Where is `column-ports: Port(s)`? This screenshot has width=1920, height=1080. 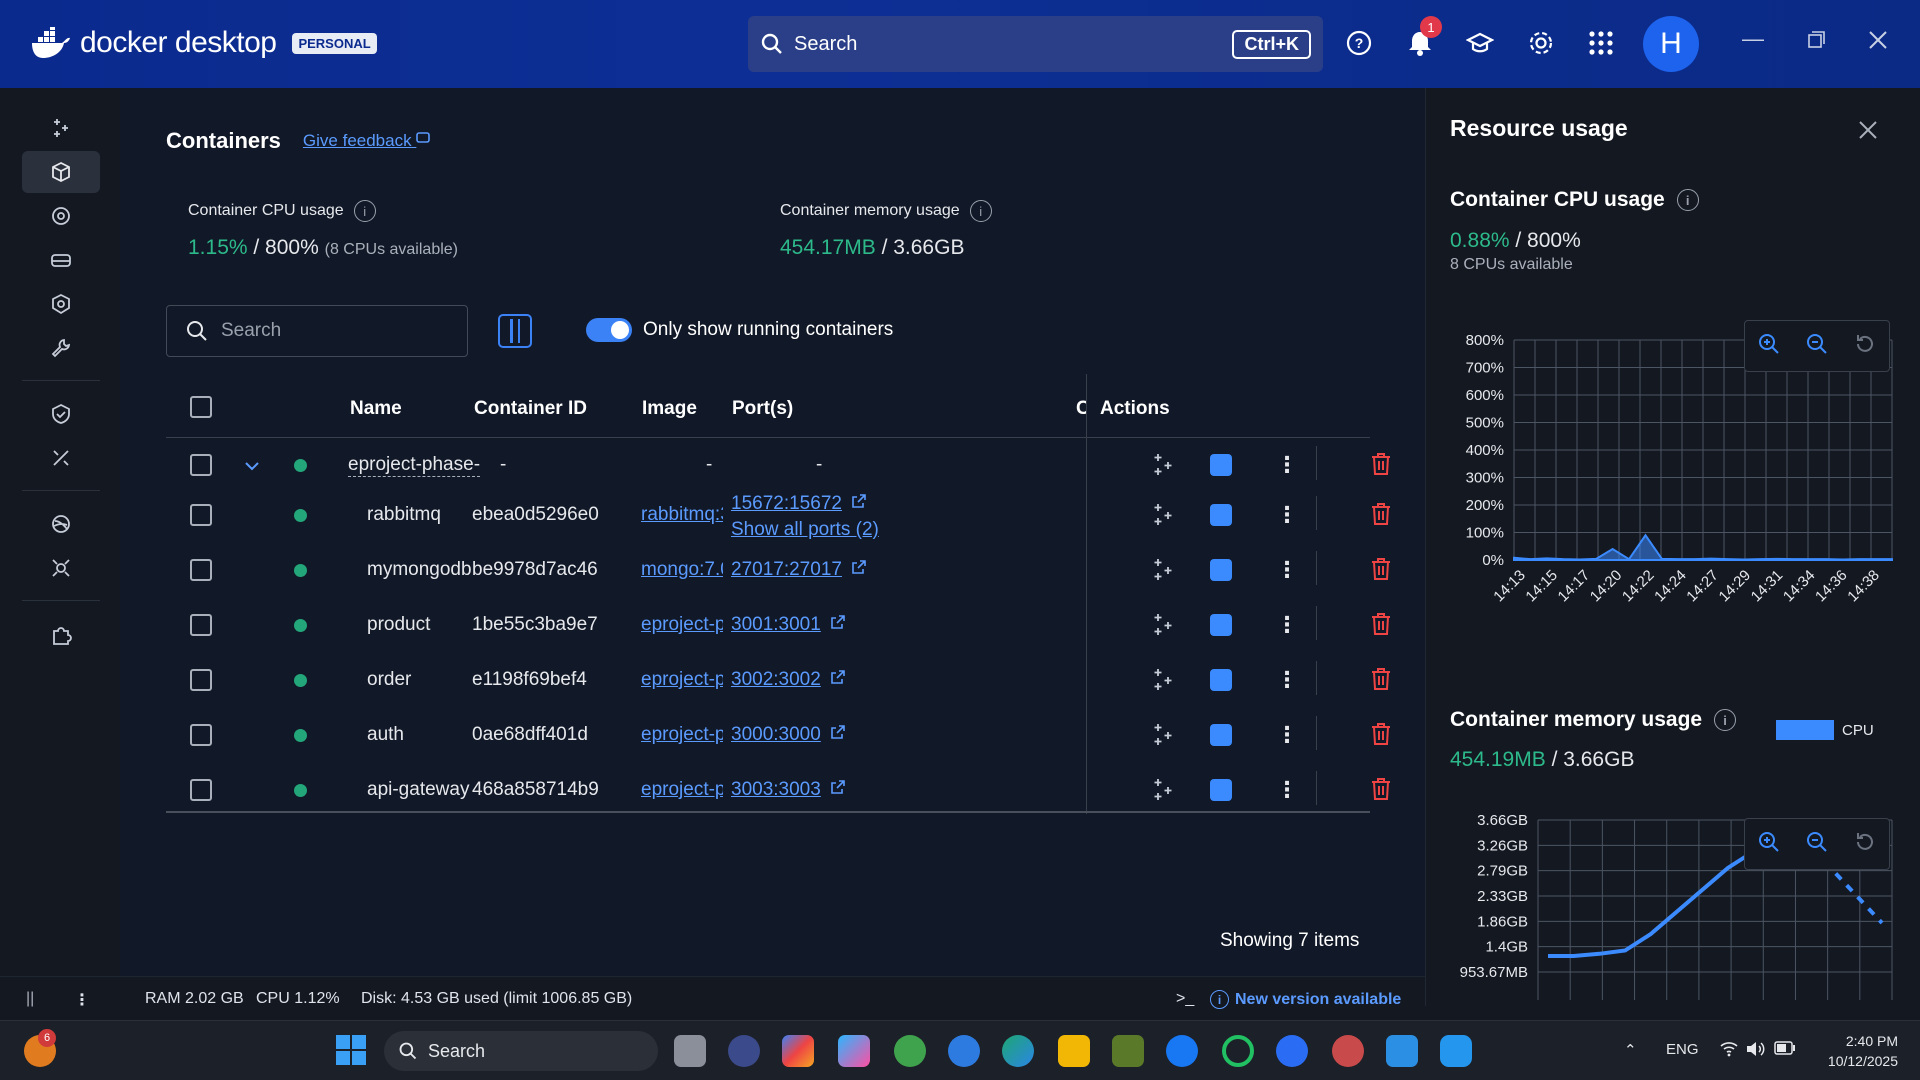
column-ports: Port(s) is located at coordinates (762, 409).